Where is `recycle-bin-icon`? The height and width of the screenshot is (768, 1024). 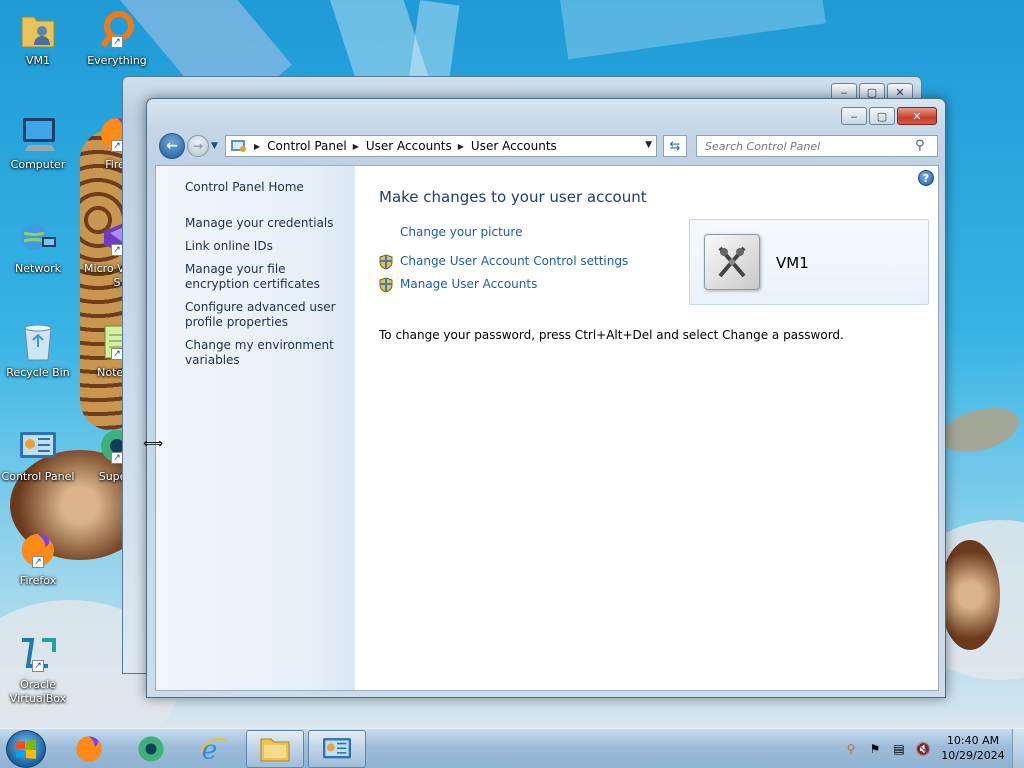 recycle-bin-icon is located at coordinates (38, 342).